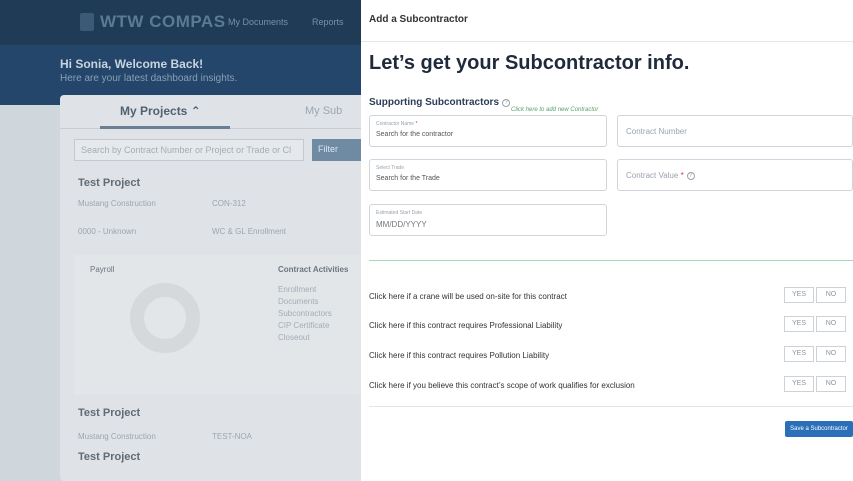 The image size is (853, 481). I want to click on start-date-label: Estimated Start Date, so click(399, 213).